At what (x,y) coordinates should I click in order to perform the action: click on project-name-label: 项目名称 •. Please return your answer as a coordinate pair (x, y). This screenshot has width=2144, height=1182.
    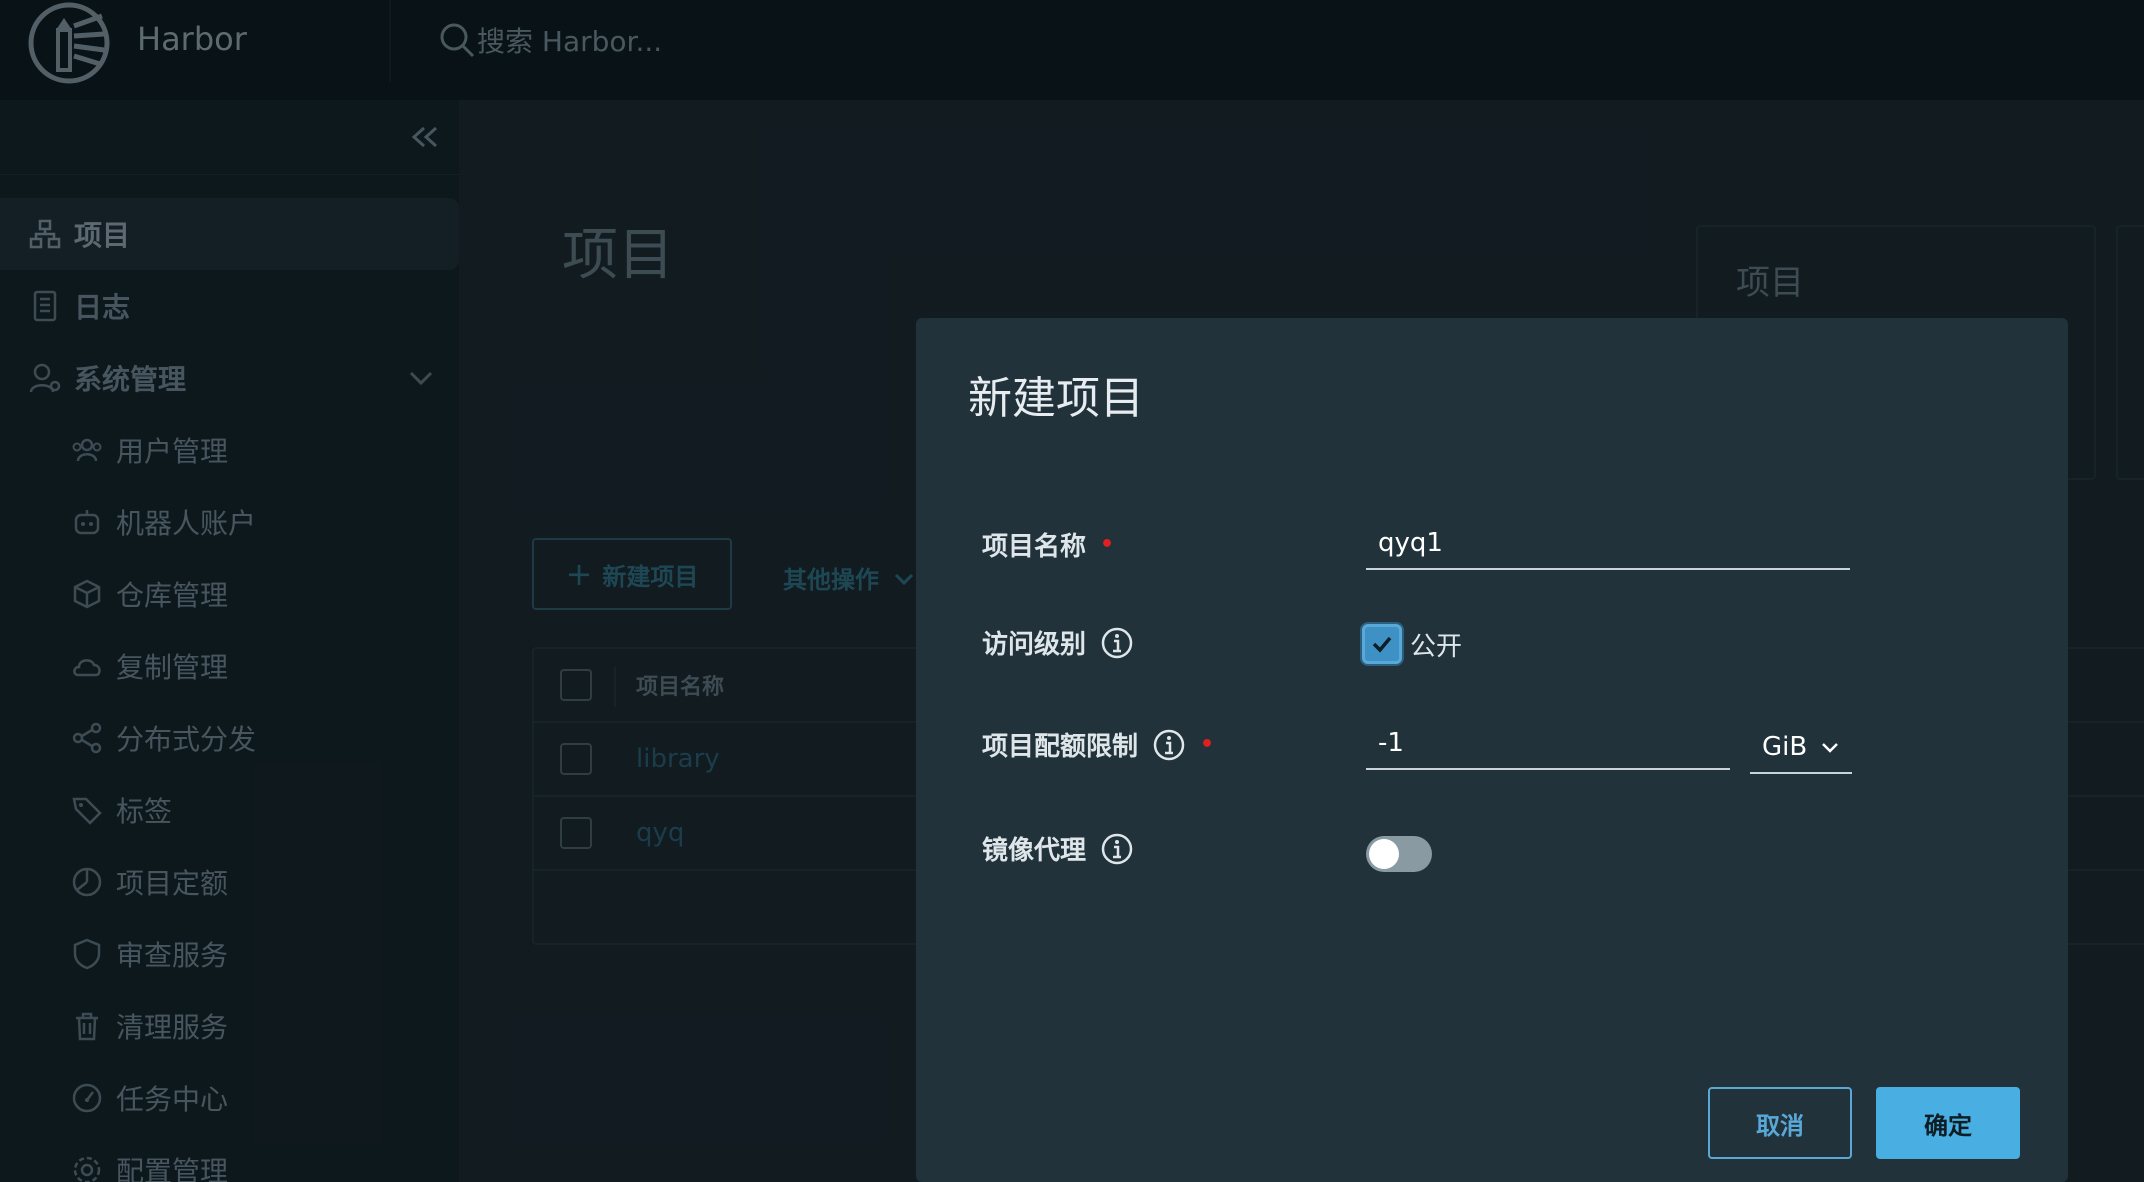
    Looking at the image, I should click on (1048, 544).